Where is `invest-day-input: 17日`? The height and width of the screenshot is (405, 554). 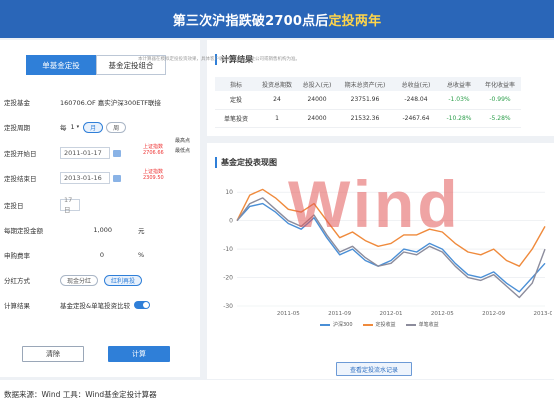 invest-day-input: 17日 is located at coordinates (70, 205).